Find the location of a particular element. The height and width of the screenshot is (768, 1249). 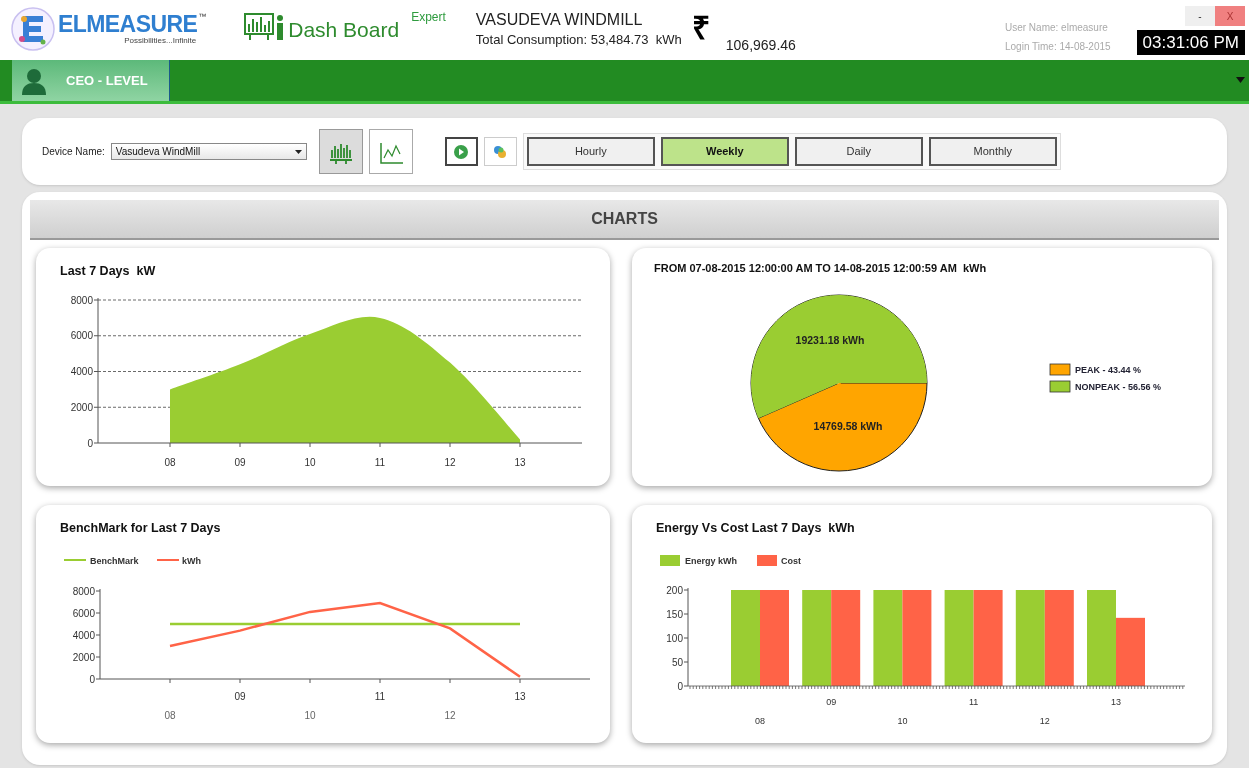

link-icon is located at coordinates (500, 151).